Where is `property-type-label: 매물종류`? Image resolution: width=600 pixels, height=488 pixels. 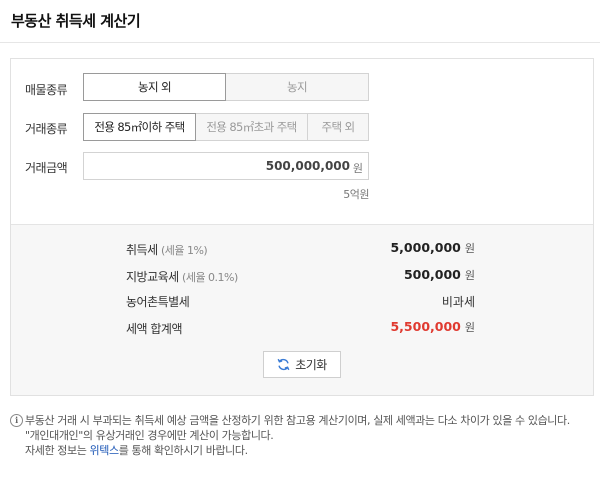
property-type-label: 매물종류 is located at coordinates (46, 90).